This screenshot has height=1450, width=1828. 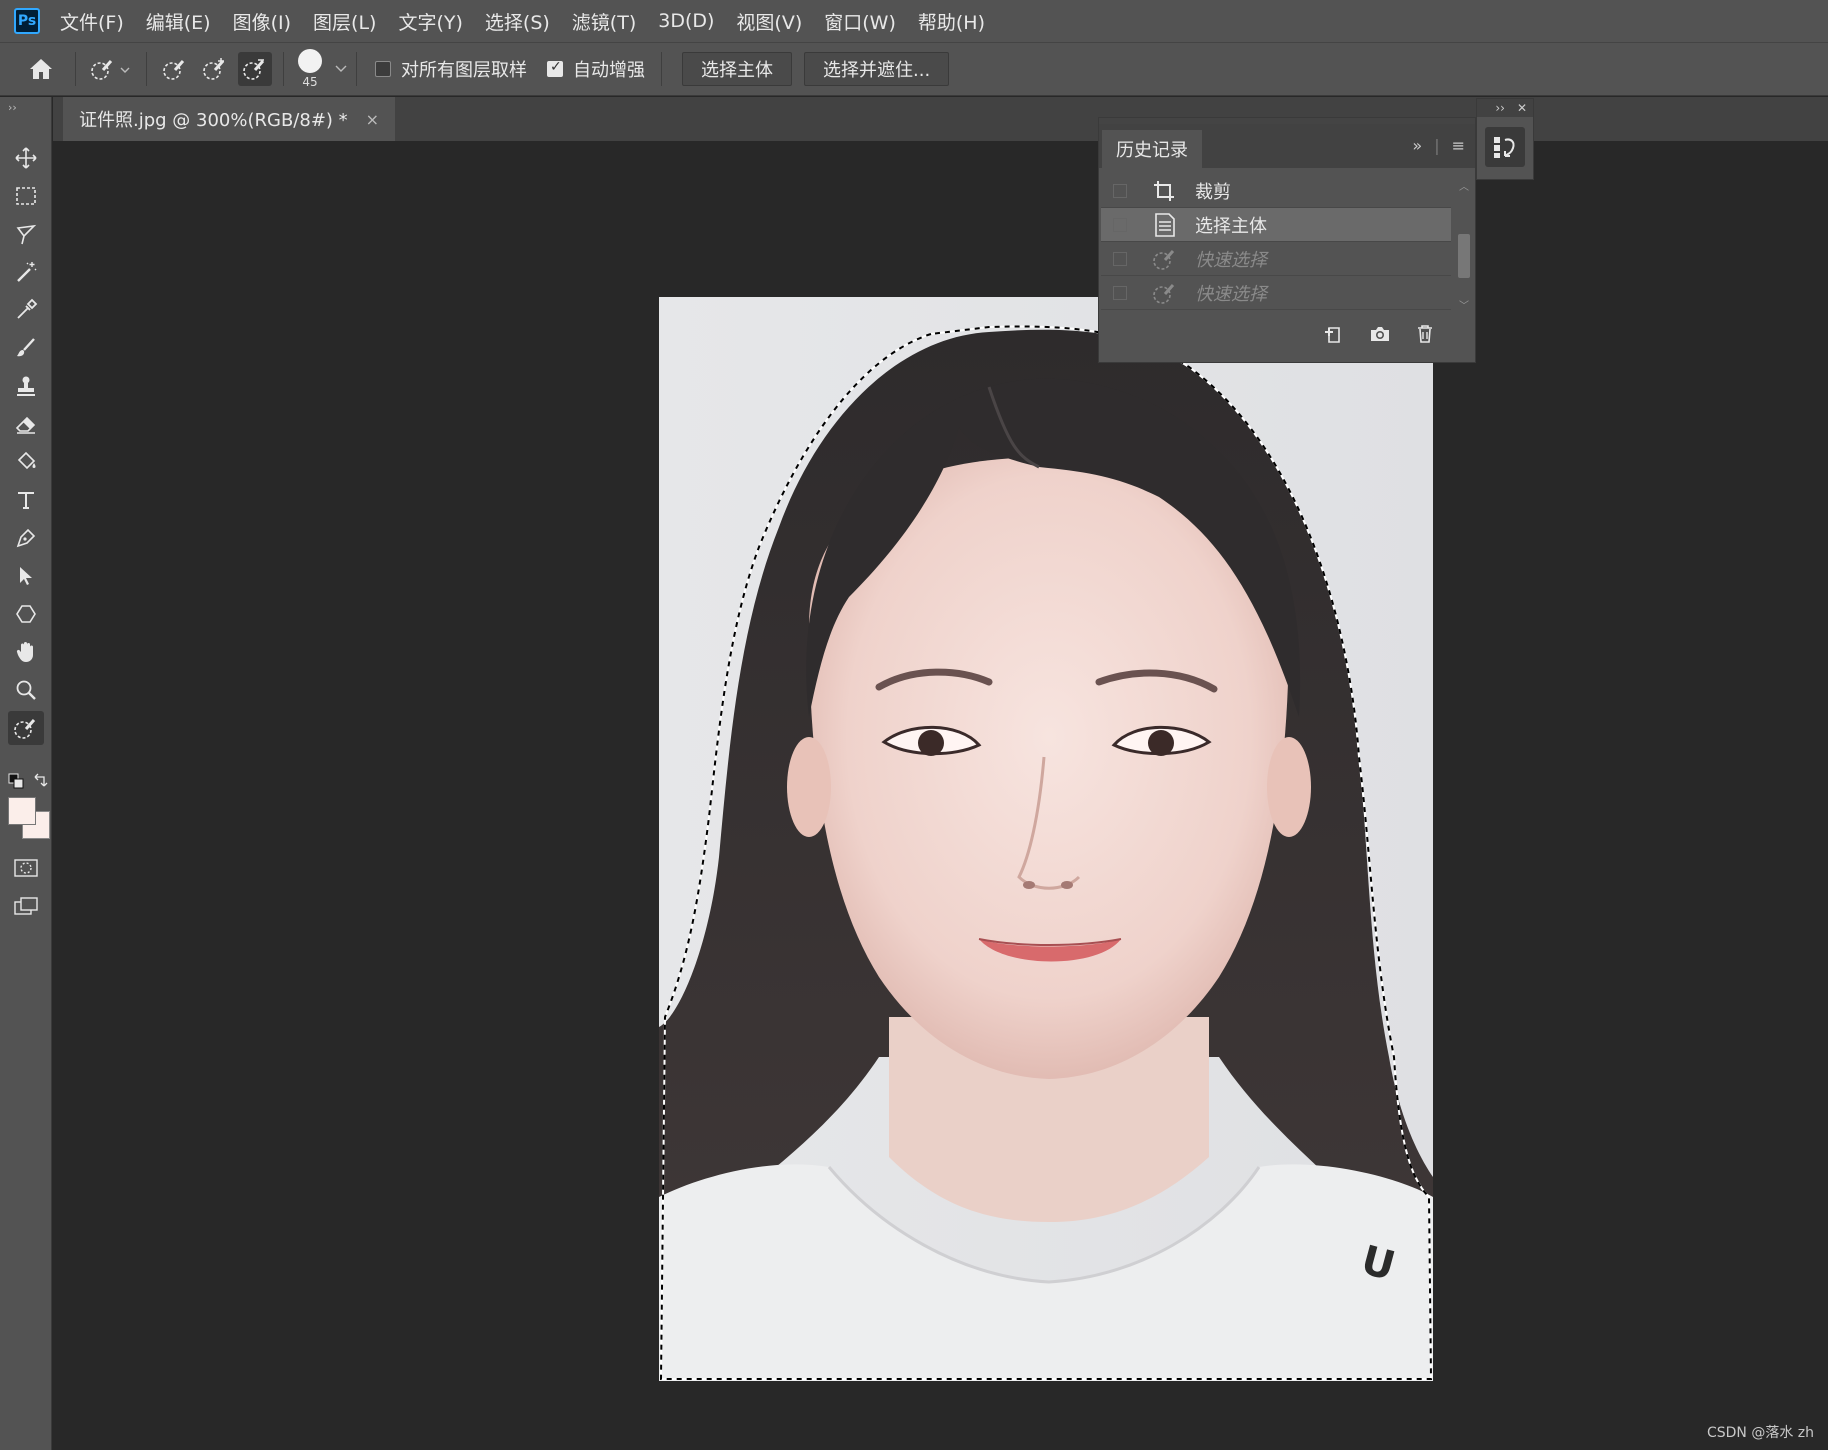 What do you see at coordinates (1505, 147) in the screenshot?
I see `history-panel-icon` at bounding box center [1505, 147].